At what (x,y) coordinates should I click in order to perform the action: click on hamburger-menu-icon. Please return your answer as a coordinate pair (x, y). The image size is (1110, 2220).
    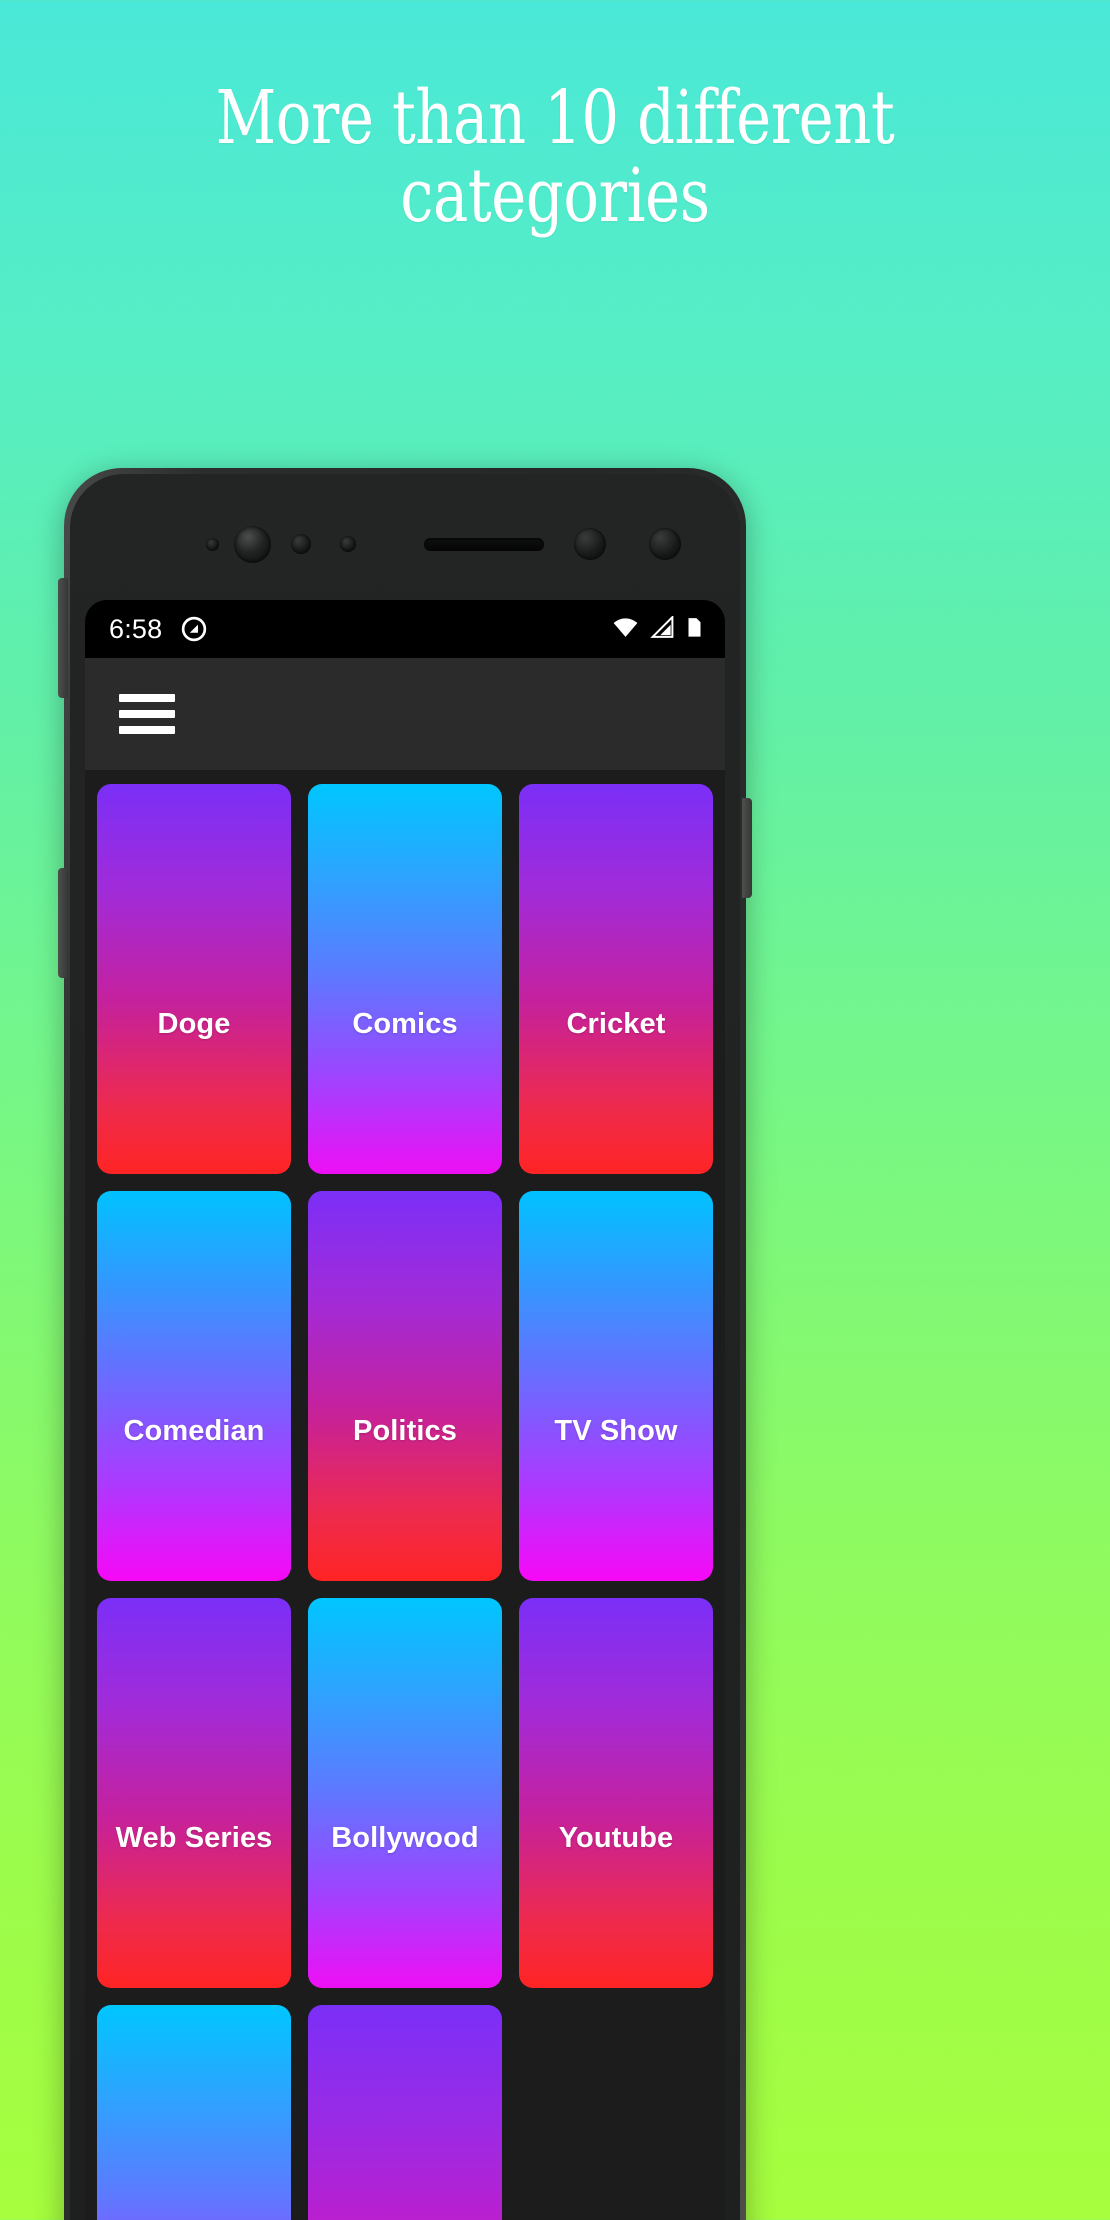
    Looking at the image, I should click on (147, 714).